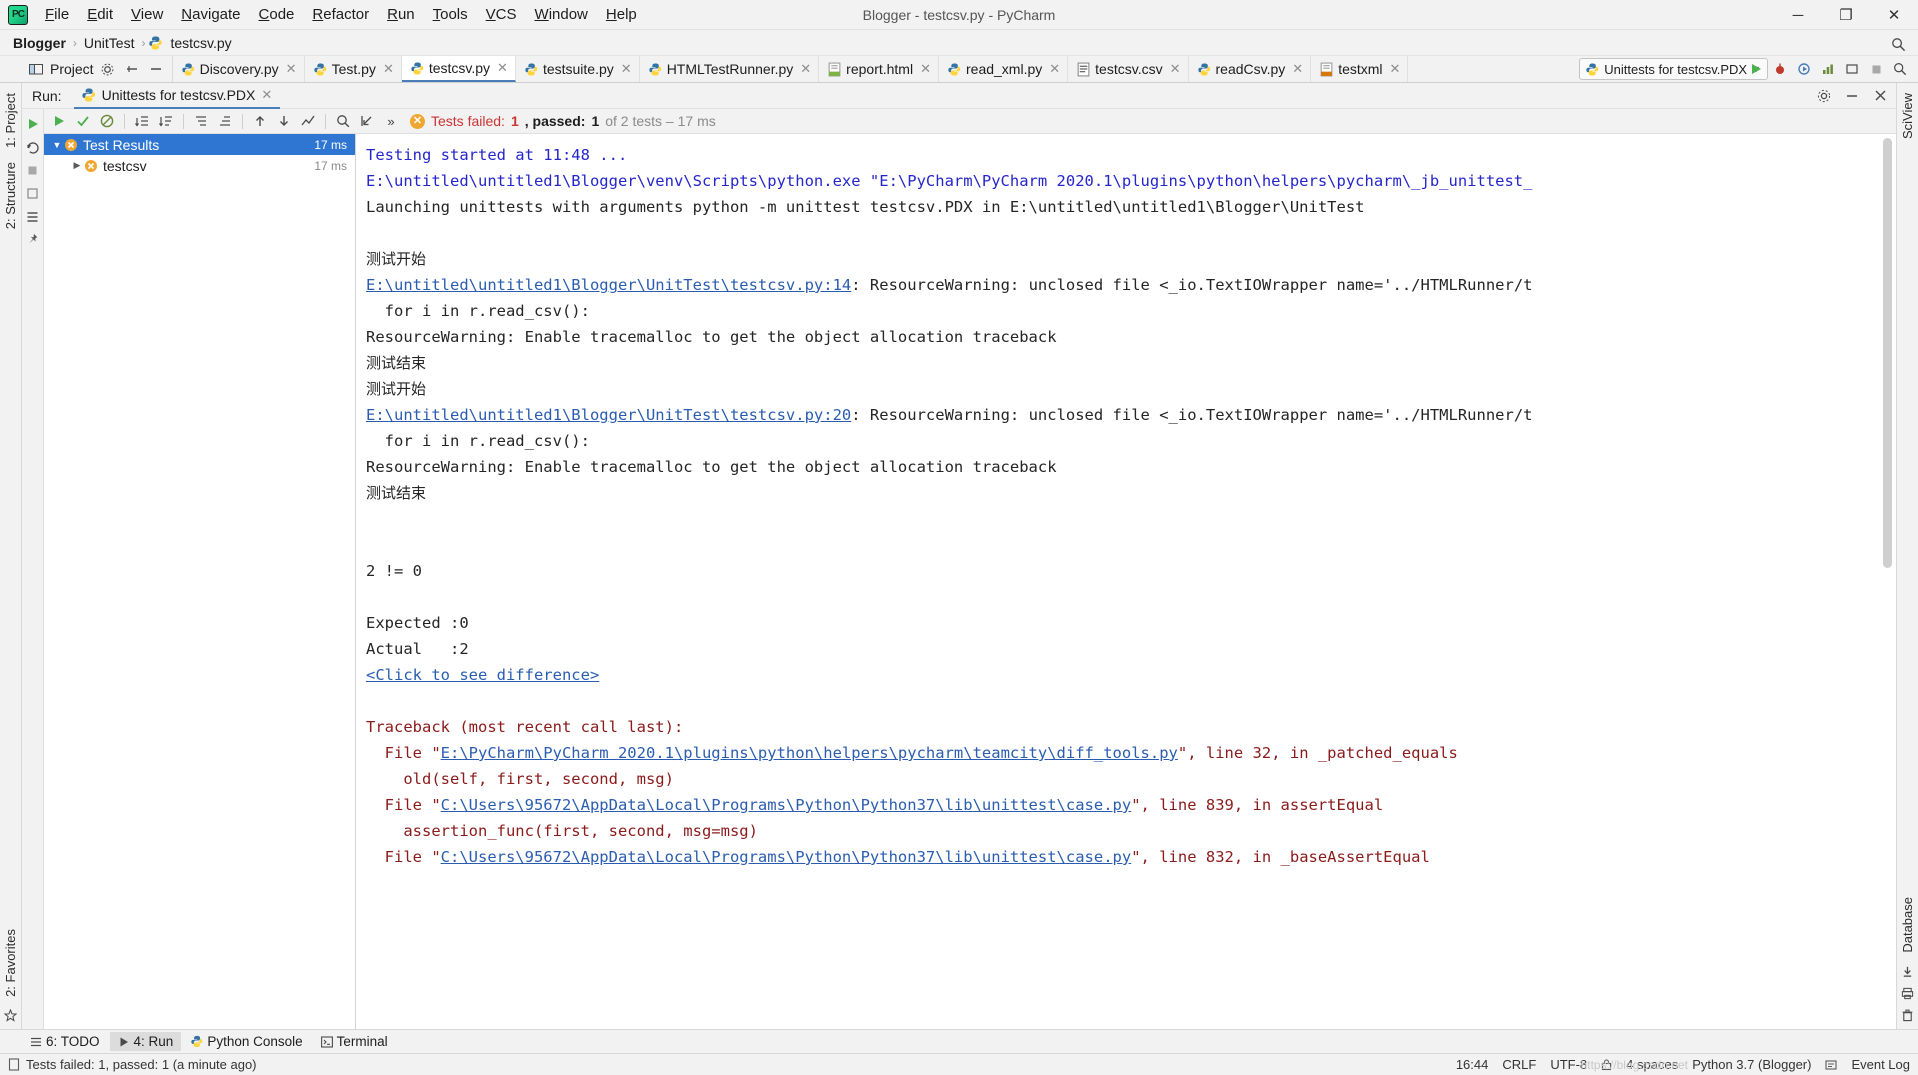  Describe the element at coordinates (1880, 1064) in the screenshot. I see `event-log-label: Event Log` at that location.